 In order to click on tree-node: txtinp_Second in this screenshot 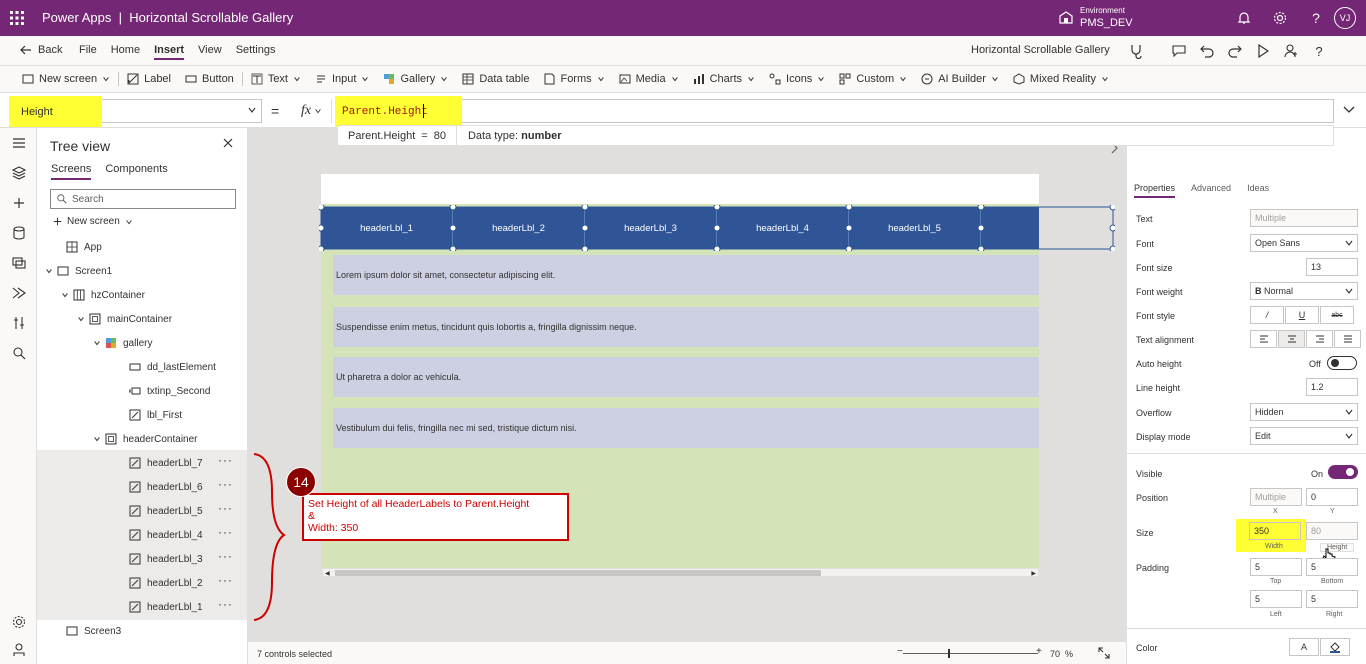, I will do `click(169, 391)`.